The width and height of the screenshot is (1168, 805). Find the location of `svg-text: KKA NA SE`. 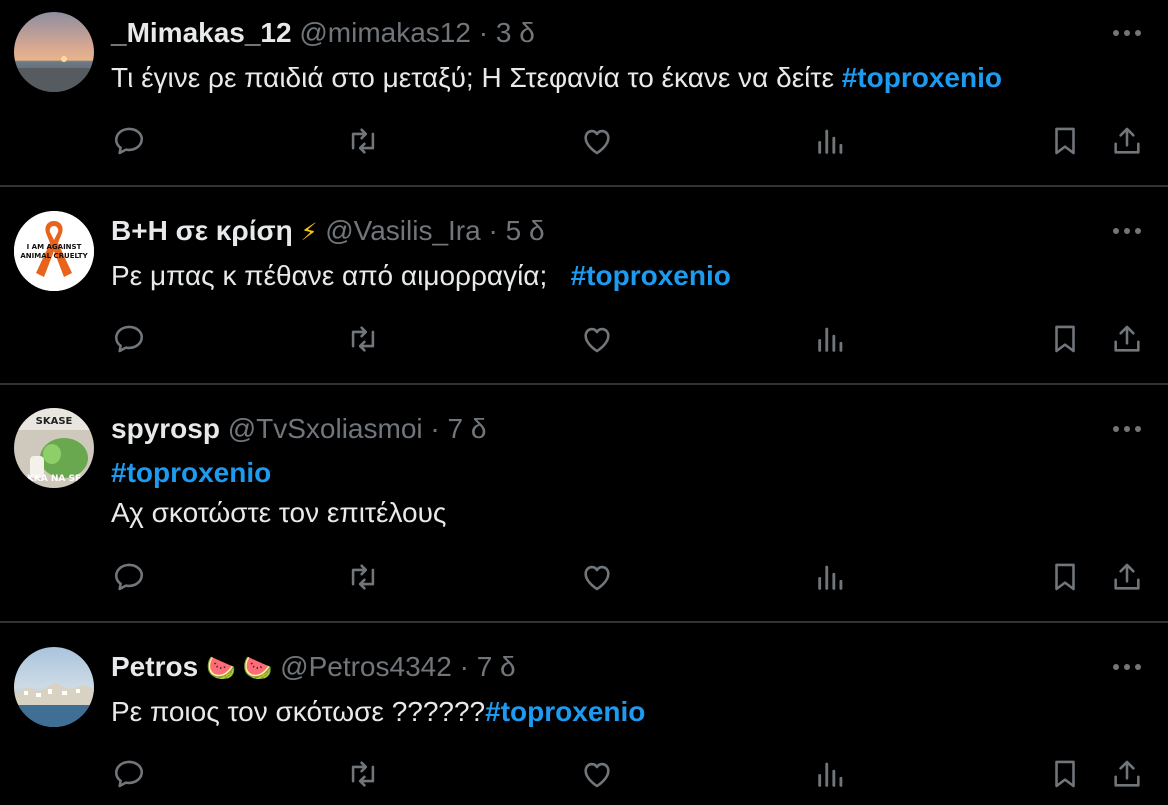

svg-text: KKA NA SE is located at coordinates (54, 479).